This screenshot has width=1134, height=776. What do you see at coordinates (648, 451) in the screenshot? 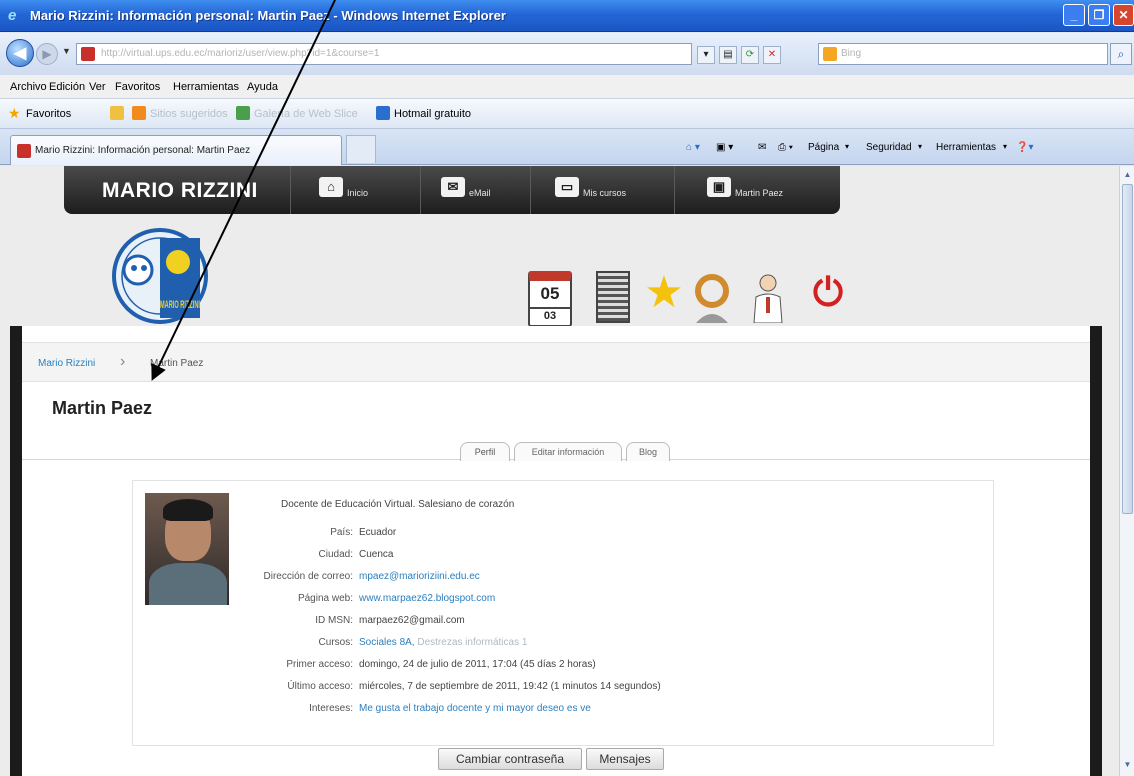
I see `tab-blog: Blog` at bounding box center [648, 451].